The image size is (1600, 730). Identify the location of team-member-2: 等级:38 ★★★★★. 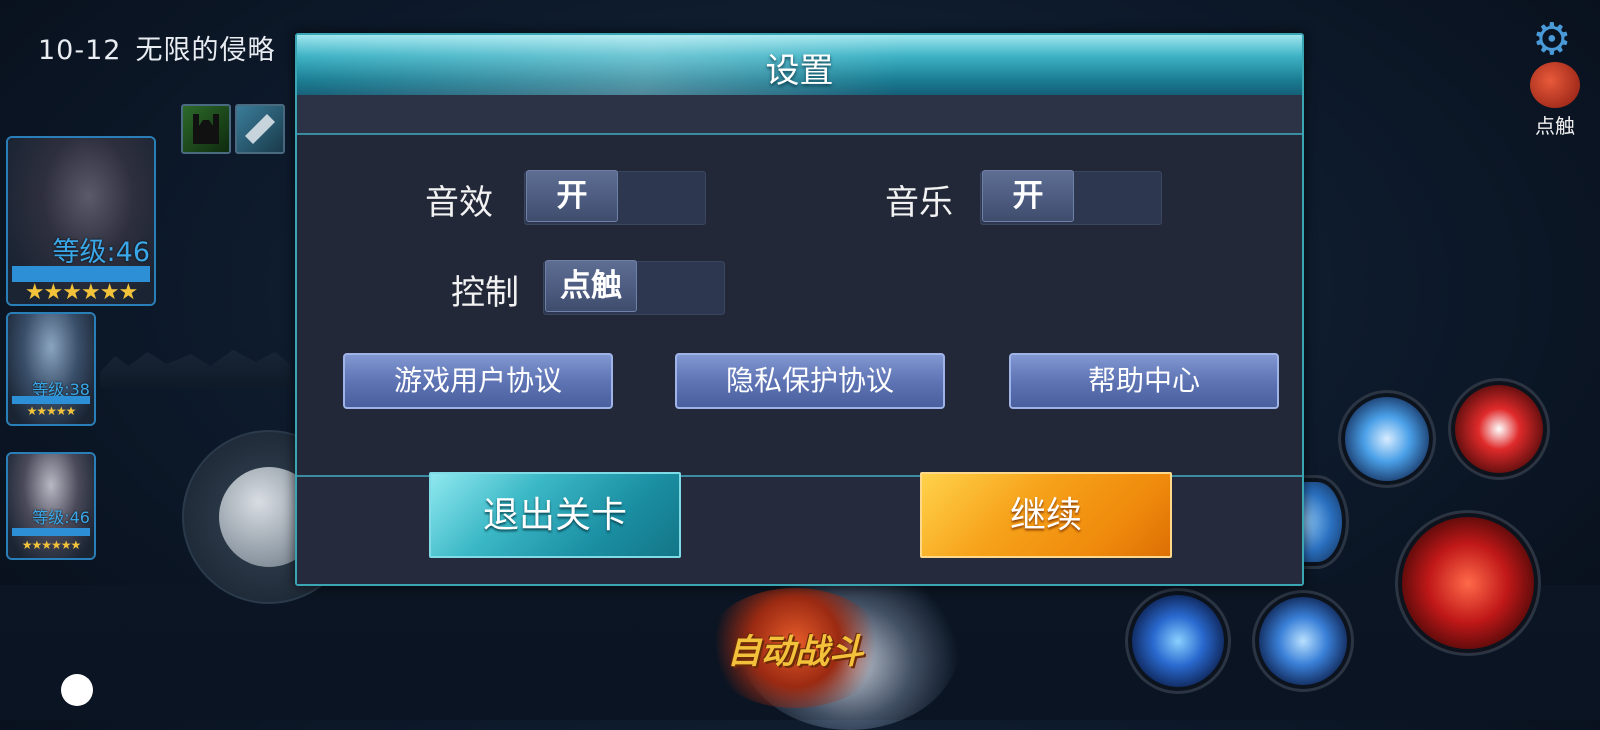
(51, 369).